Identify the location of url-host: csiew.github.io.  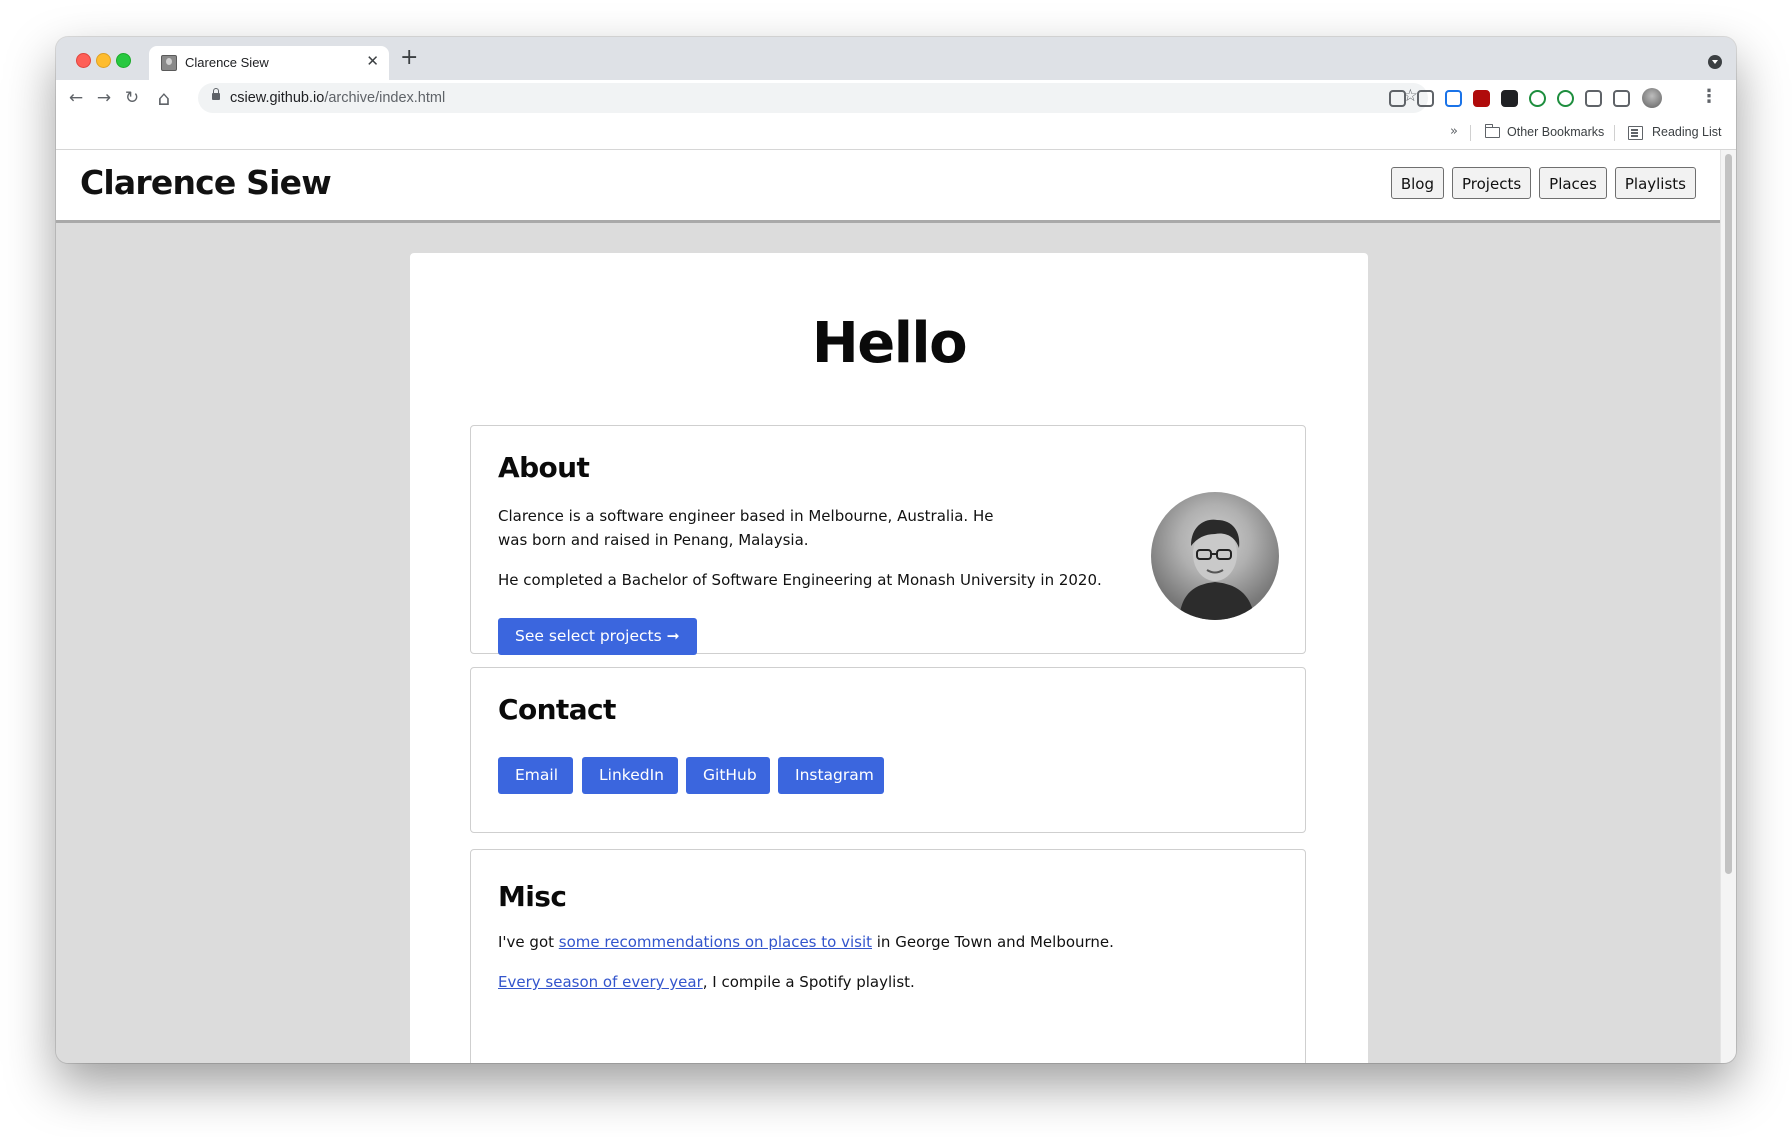
(277, 98).